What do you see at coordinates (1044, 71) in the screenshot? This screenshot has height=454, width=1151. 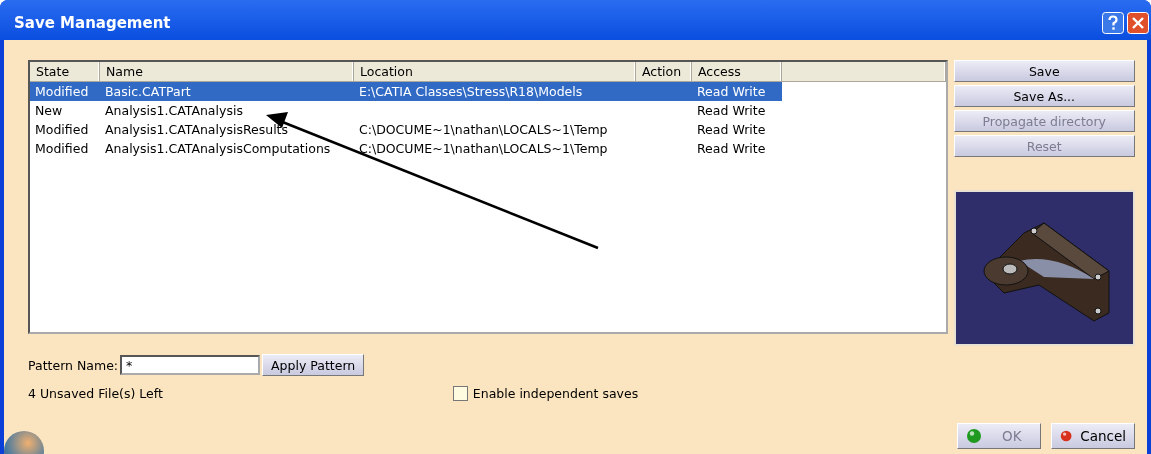 I see `side-button: Save` at bounding box center [1044, 71].